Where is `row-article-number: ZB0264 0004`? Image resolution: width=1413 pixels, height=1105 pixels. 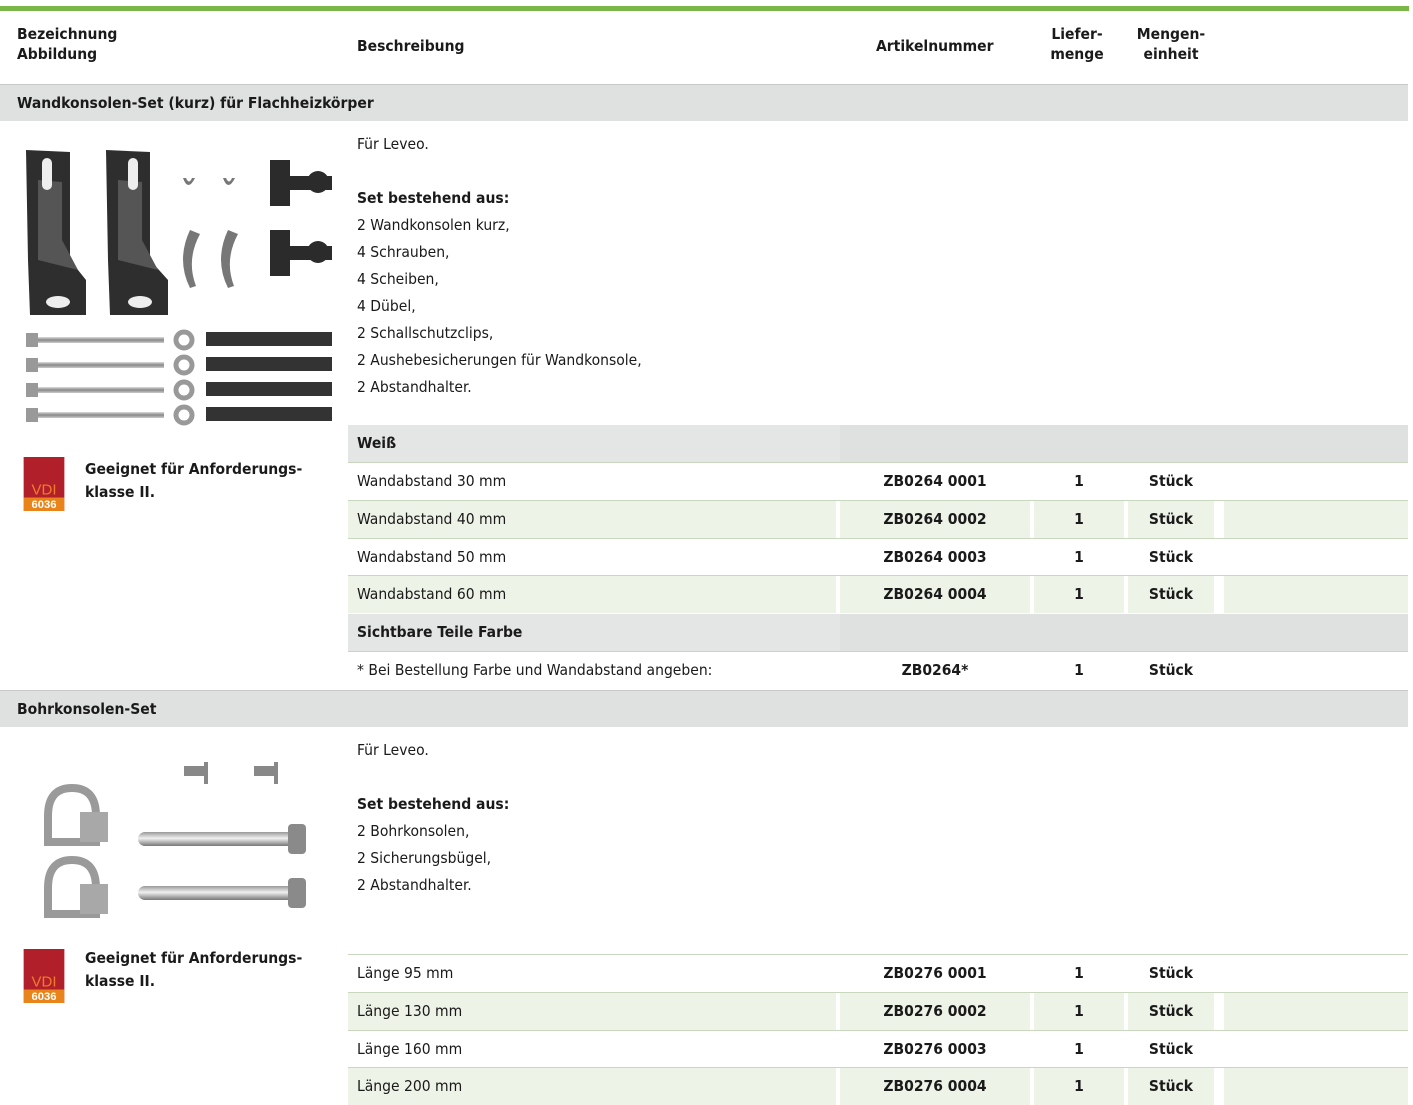
row-article-number: ZB0264 0004 is located at coordinates (935, 594).